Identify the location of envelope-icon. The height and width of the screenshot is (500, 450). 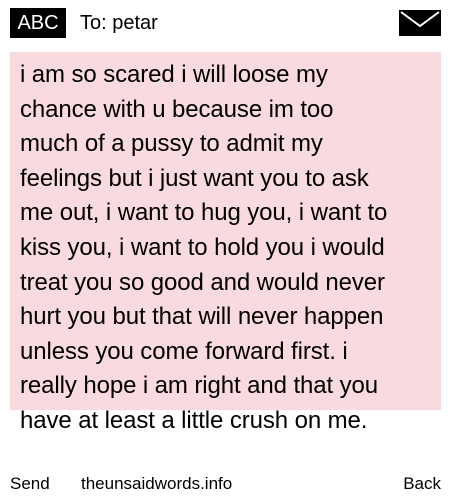
(420, 23).